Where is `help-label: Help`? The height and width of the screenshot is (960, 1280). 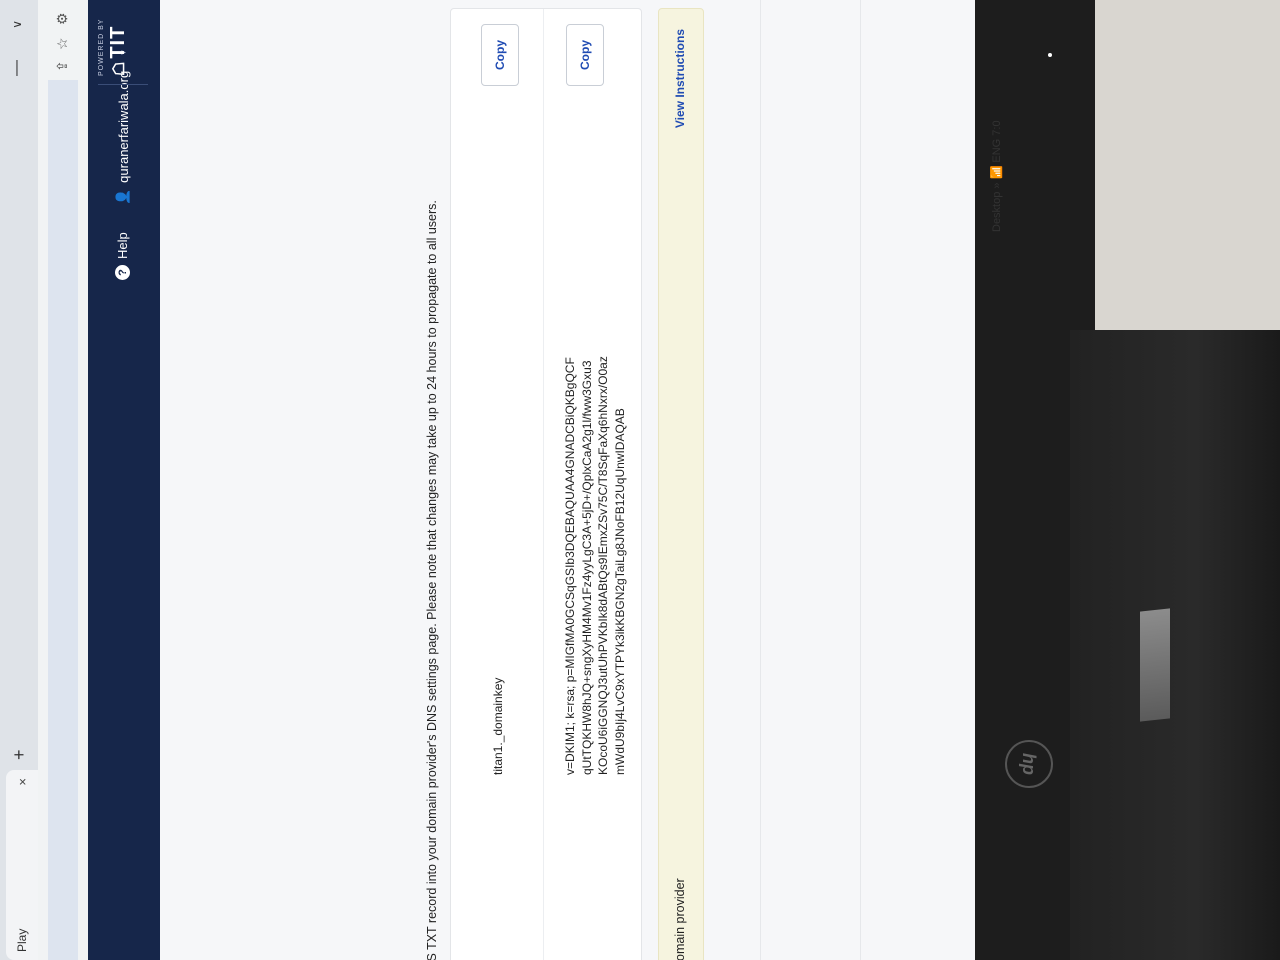 help-label: Help is located at coordinates (122, 245).